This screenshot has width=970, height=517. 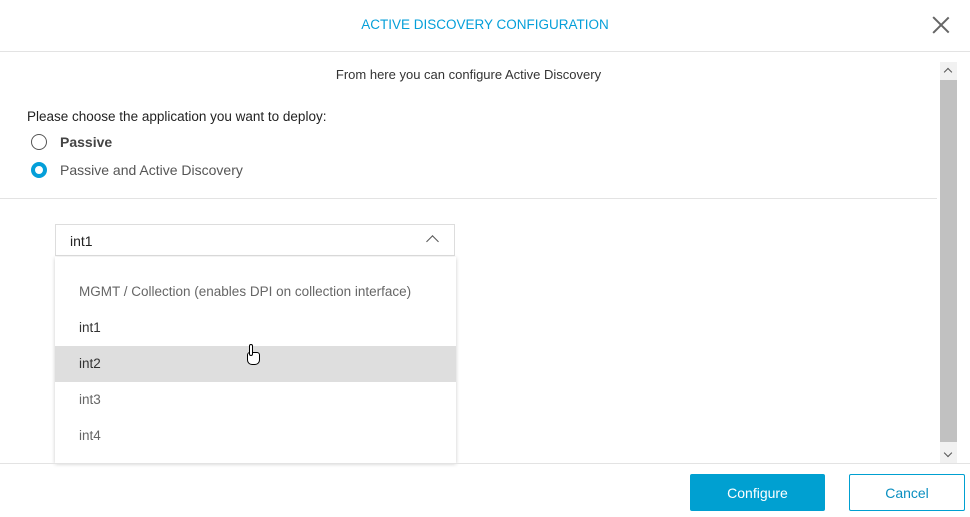 What do you see at coordinates (255, 328) in the screenshot?
I see `option-int1: int1` at bounding box center [255, 328].